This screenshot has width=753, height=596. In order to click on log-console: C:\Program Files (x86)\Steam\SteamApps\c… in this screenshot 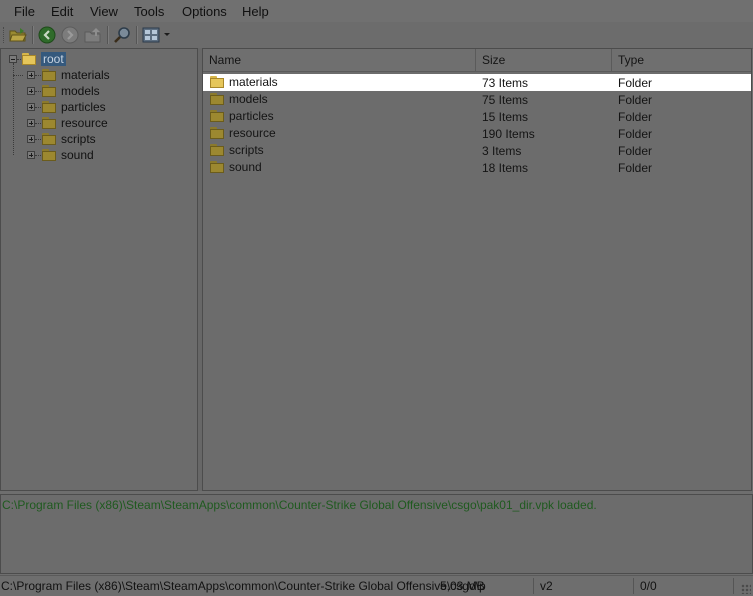, I will do `click(376, 534)`.